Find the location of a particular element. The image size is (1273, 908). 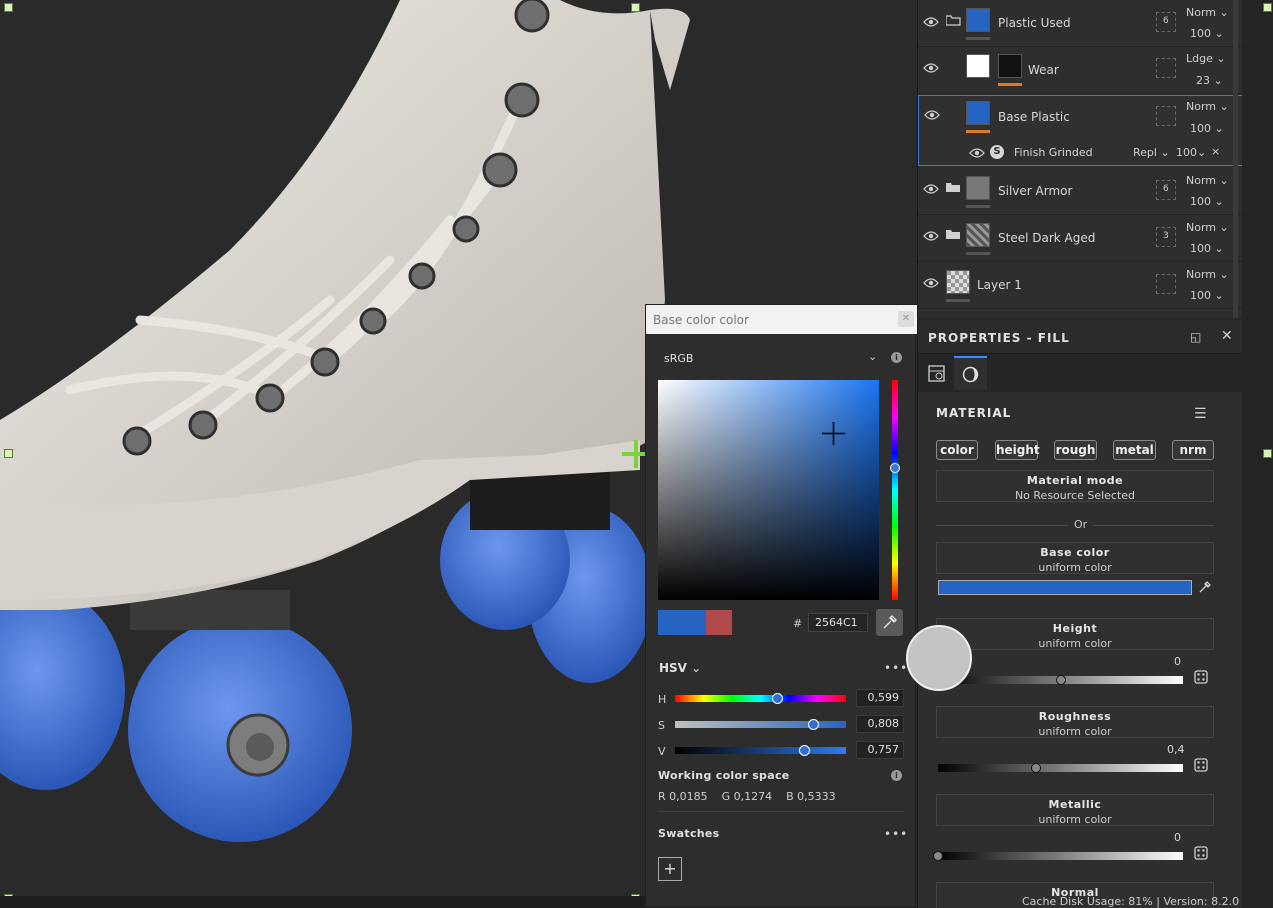

channel-button-color: color is located at coordinates (957, 450).